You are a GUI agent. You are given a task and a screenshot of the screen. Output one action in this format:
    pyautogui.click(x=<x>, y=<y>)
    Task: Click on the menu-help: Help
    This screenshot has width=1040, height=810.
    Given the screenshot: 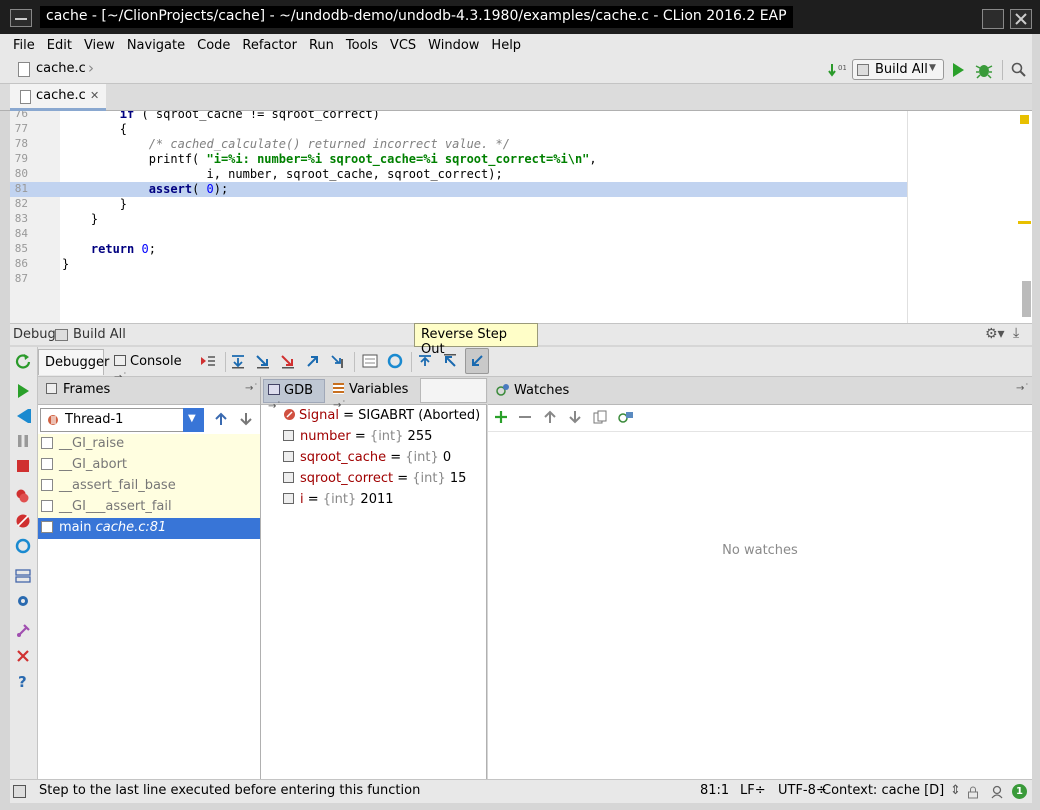 What is the action you would take?
    pyautogui.click(x=506, y=45)
    